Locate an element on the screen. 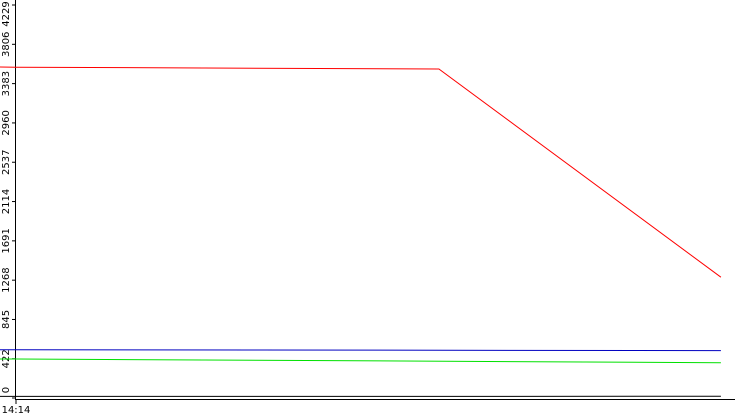 The width and height of the screenshot is (735, 415). y-tick-label: 1268 is located at coordinates (6, 279).